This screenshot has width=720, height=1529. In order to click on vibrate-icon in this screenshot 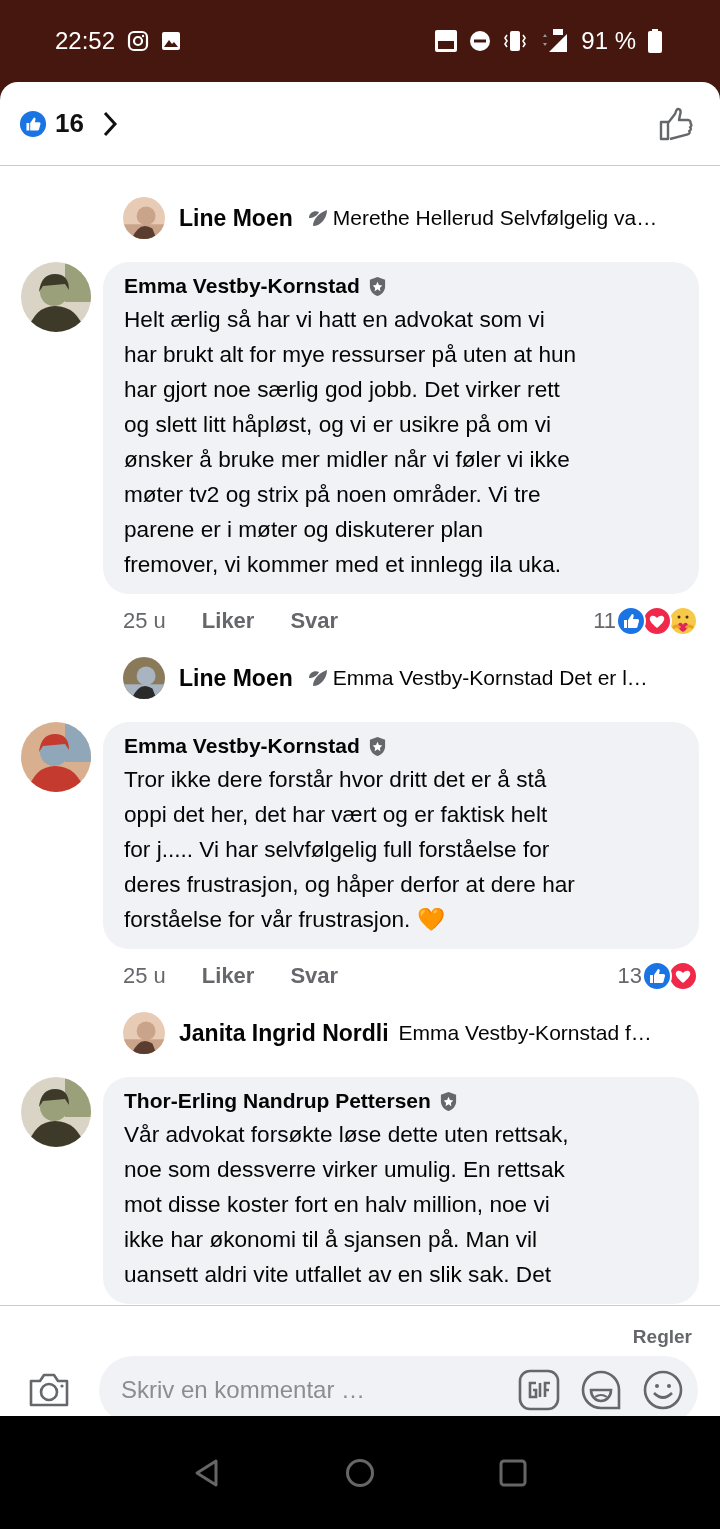, I will do `click(515, 41)`.